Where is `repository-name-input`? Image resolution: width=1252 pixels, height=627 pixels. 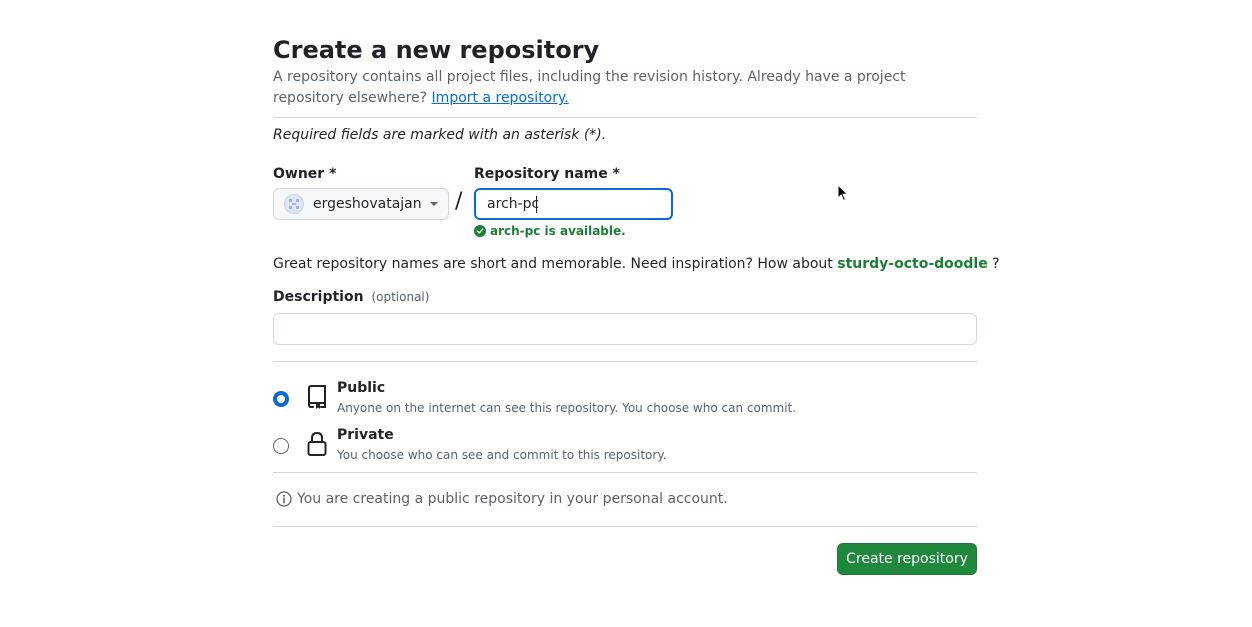 repository-name-input is located at coordinates (573, 204).